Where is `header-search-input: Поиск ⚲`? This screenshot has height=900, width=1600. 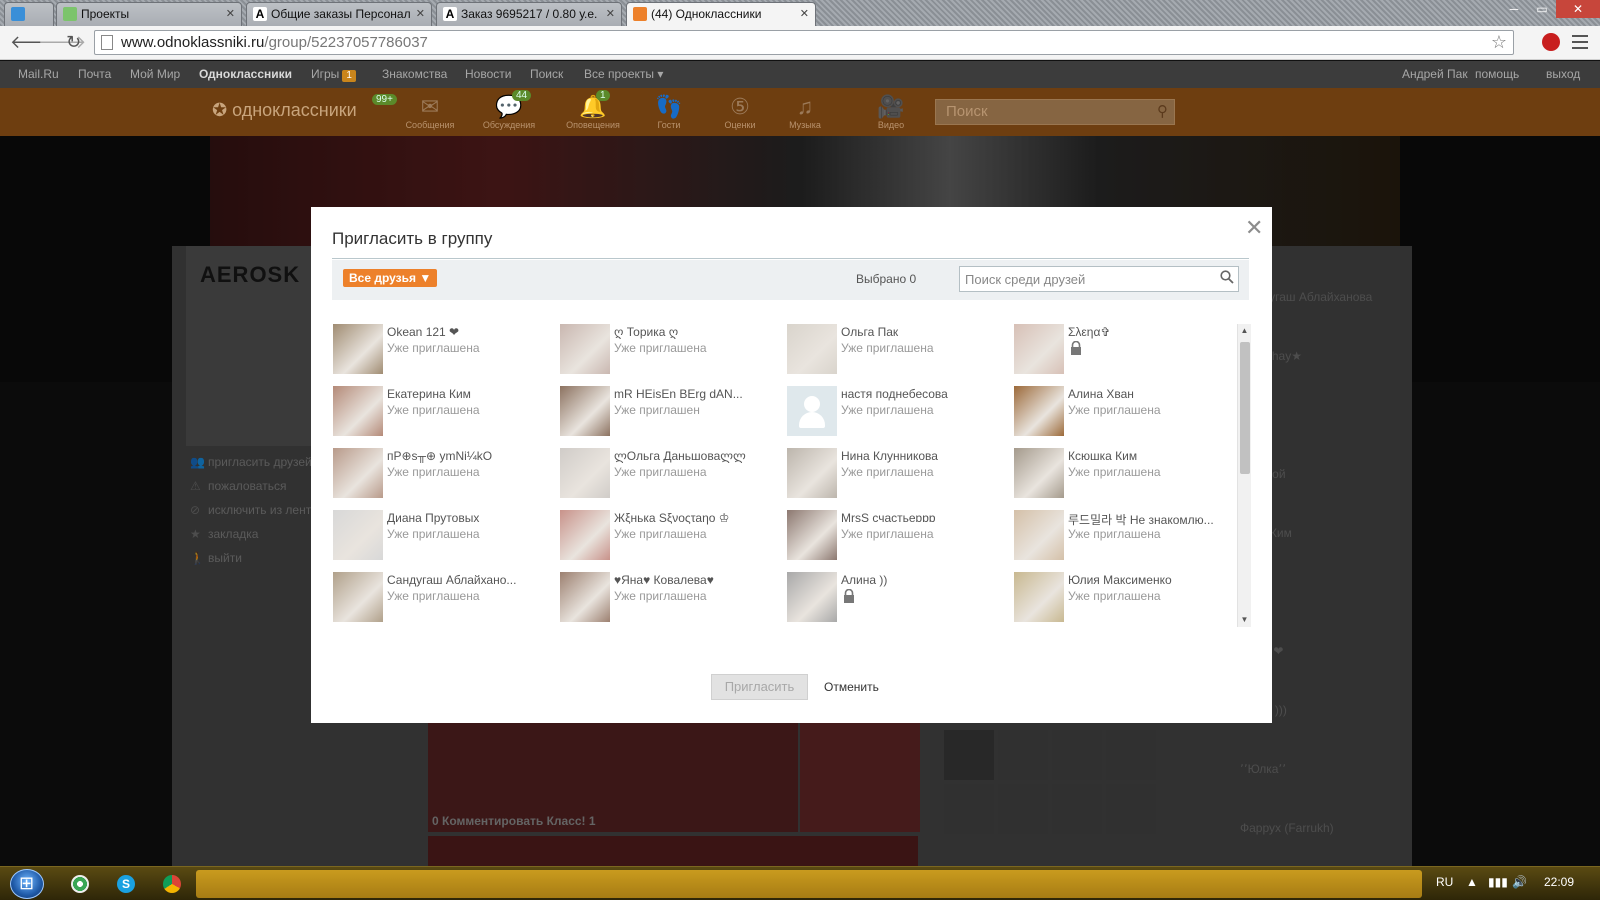 header-search-input: Поиск ⚲ is located at coordinates (1055, 112).